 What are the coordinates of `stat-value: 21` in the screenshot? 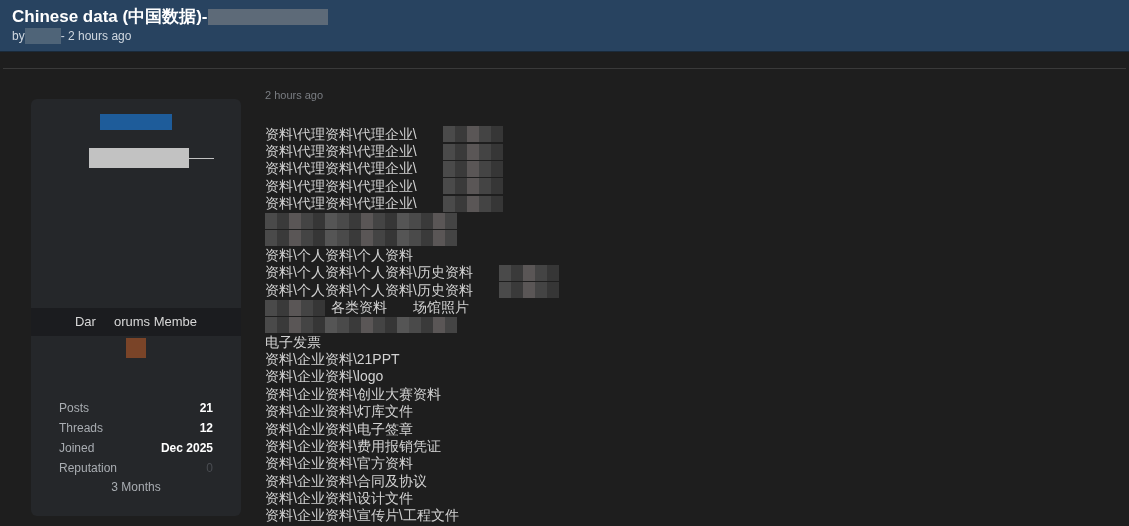 It's located at (206, 408).